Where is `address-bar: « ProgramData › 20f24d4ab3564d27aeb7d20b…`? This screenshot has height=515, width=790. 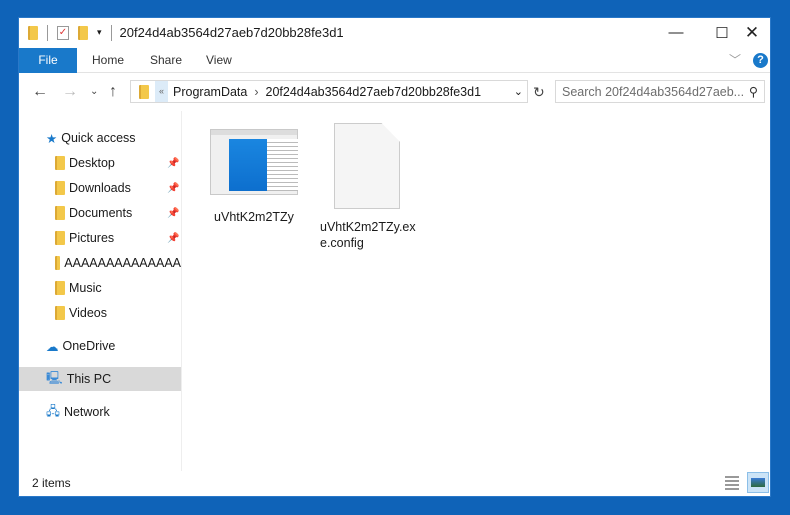
address-bar: « ProgramData › 20f24d4ab3564d27aeb7d20b… is located at coordinates (329, 91).